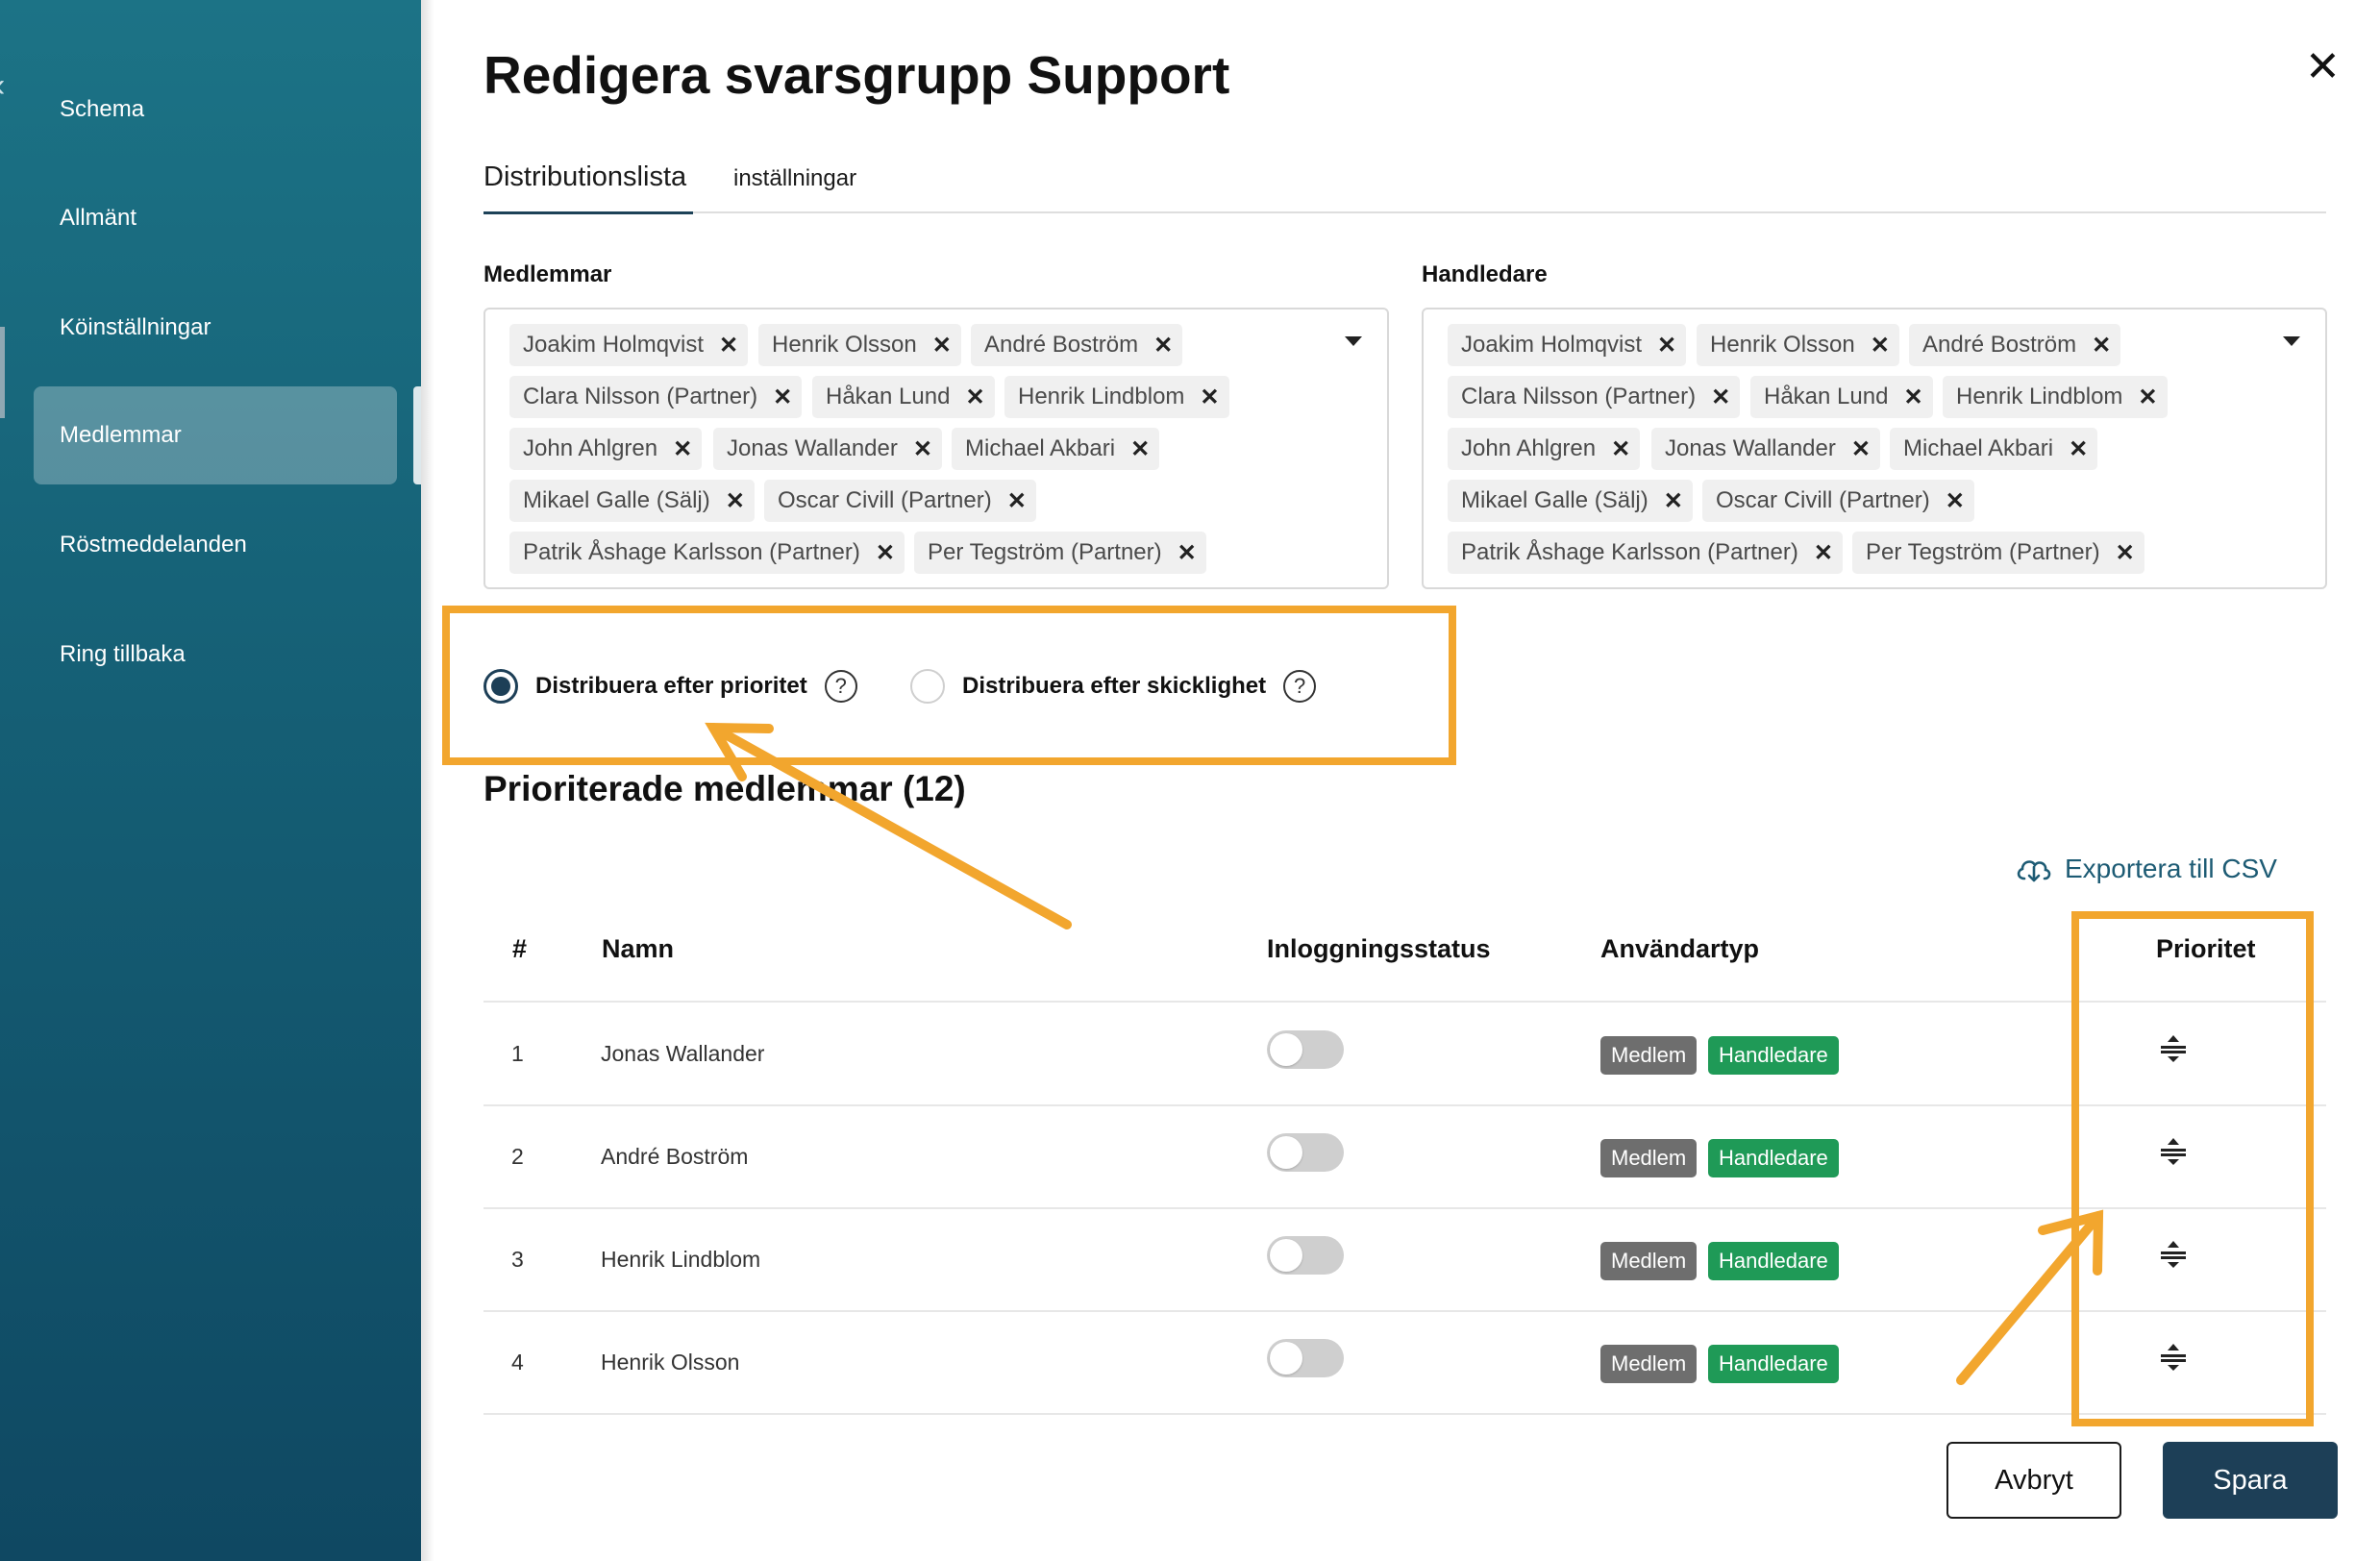 The height and width of the screenshot is (1561, 2380). I want to click on tag-chip: Michael Akbari ✕, so click(1994, 449).